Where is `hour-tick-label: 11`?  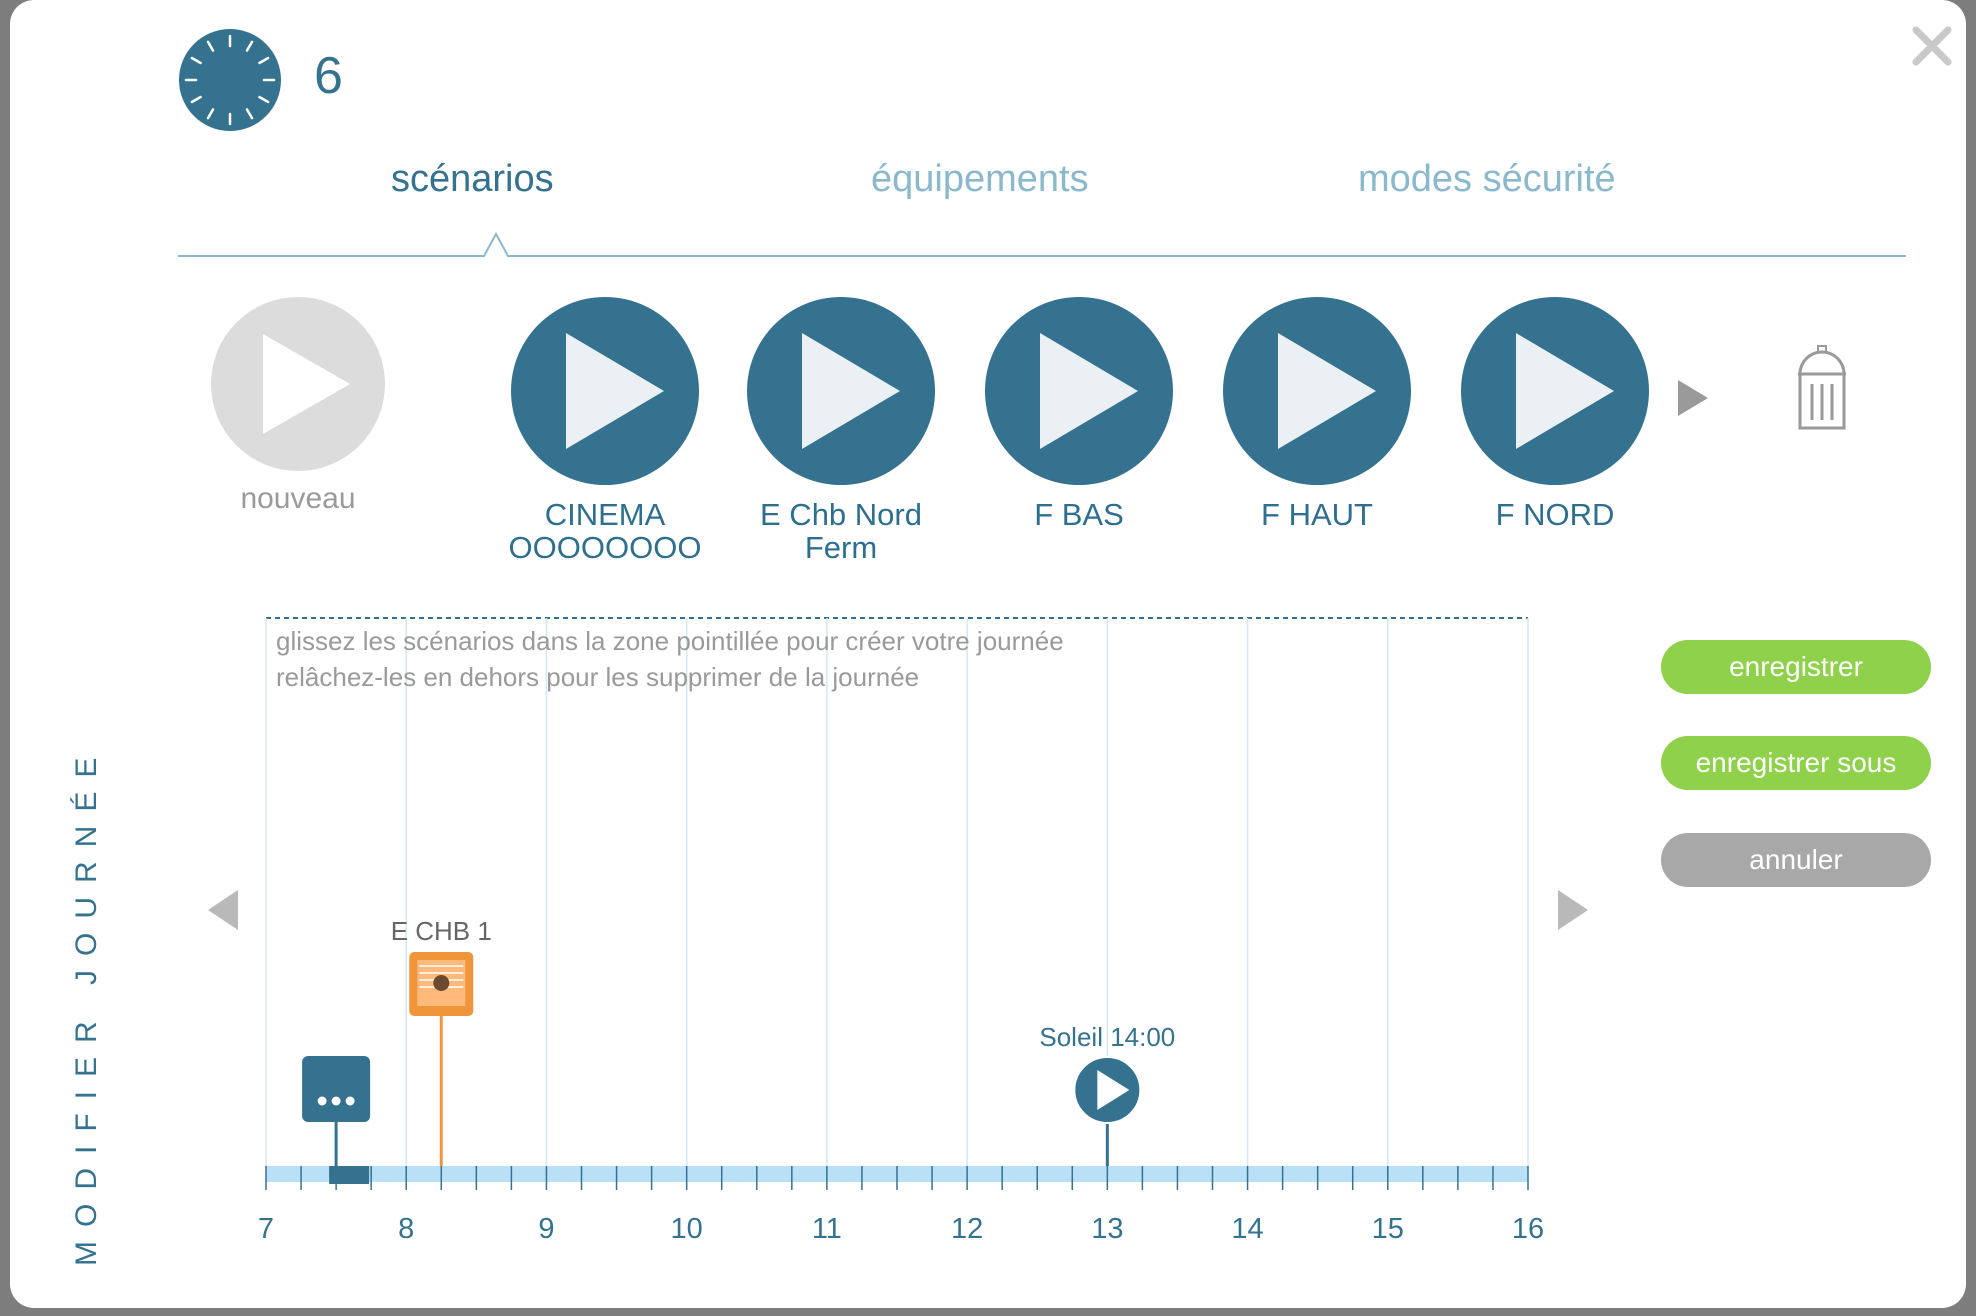 hour-tick-label: 11 is located at coordinates (827, 1229).